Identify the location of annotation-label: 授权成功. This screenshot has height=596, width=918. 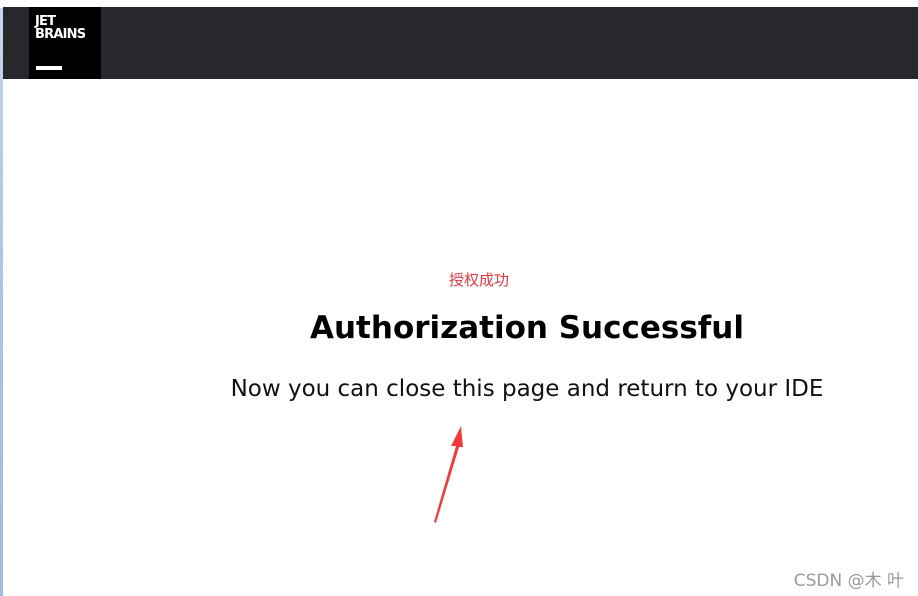
(479, 280).